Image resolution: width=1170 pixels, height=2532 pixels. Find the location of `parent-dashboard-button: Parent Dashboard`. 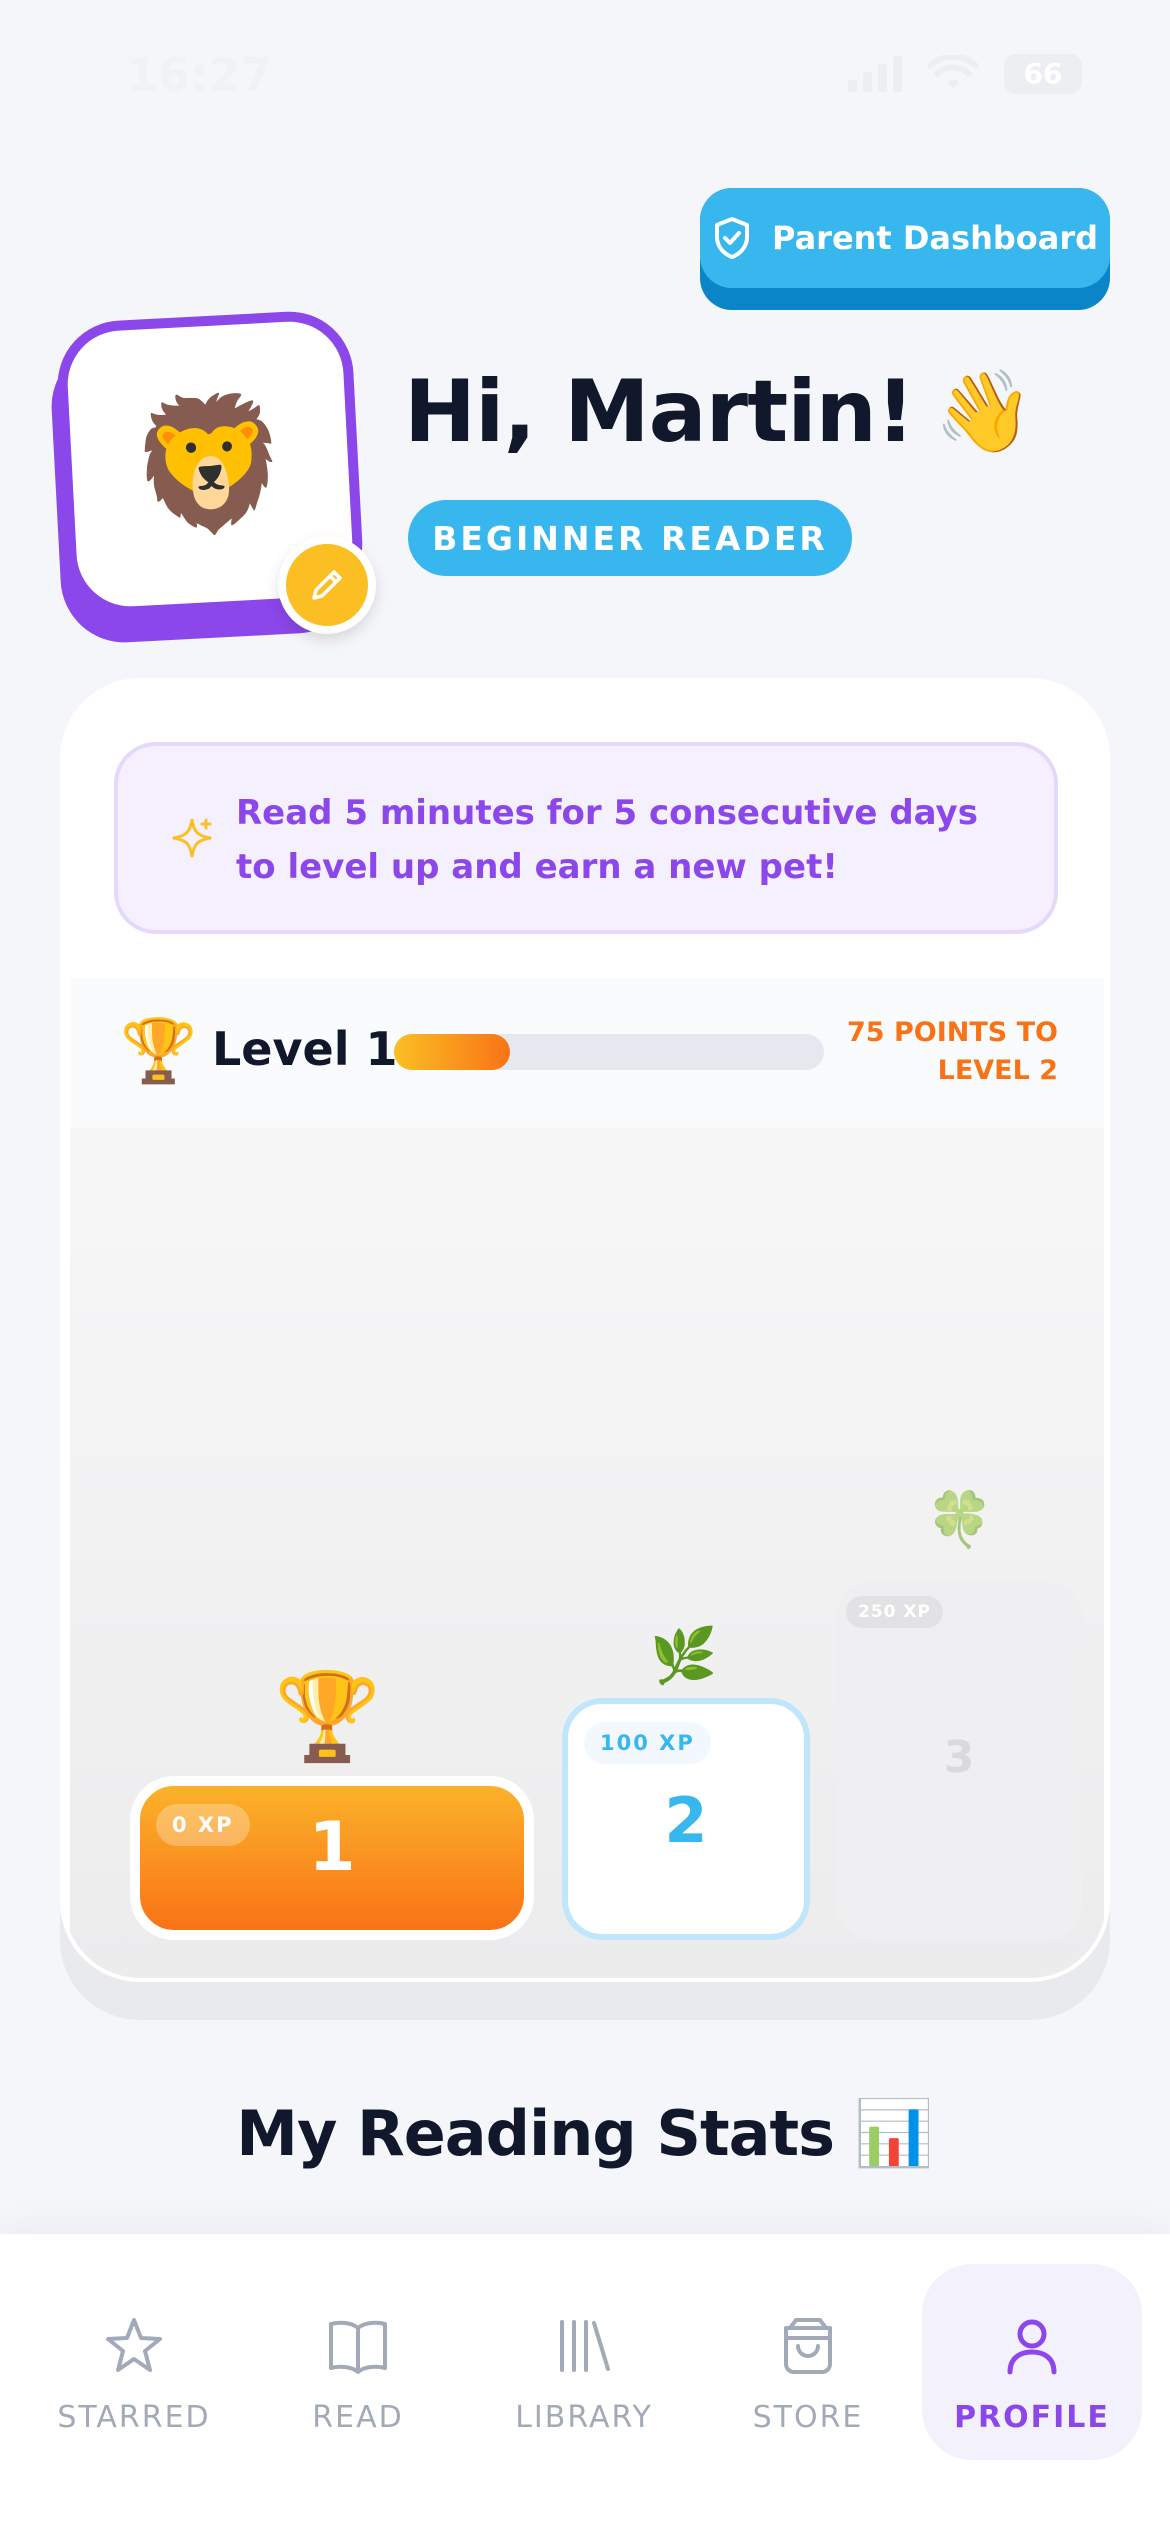

parent-dashboard-button: Parent Dashboard is located at coordinates (905, 249).